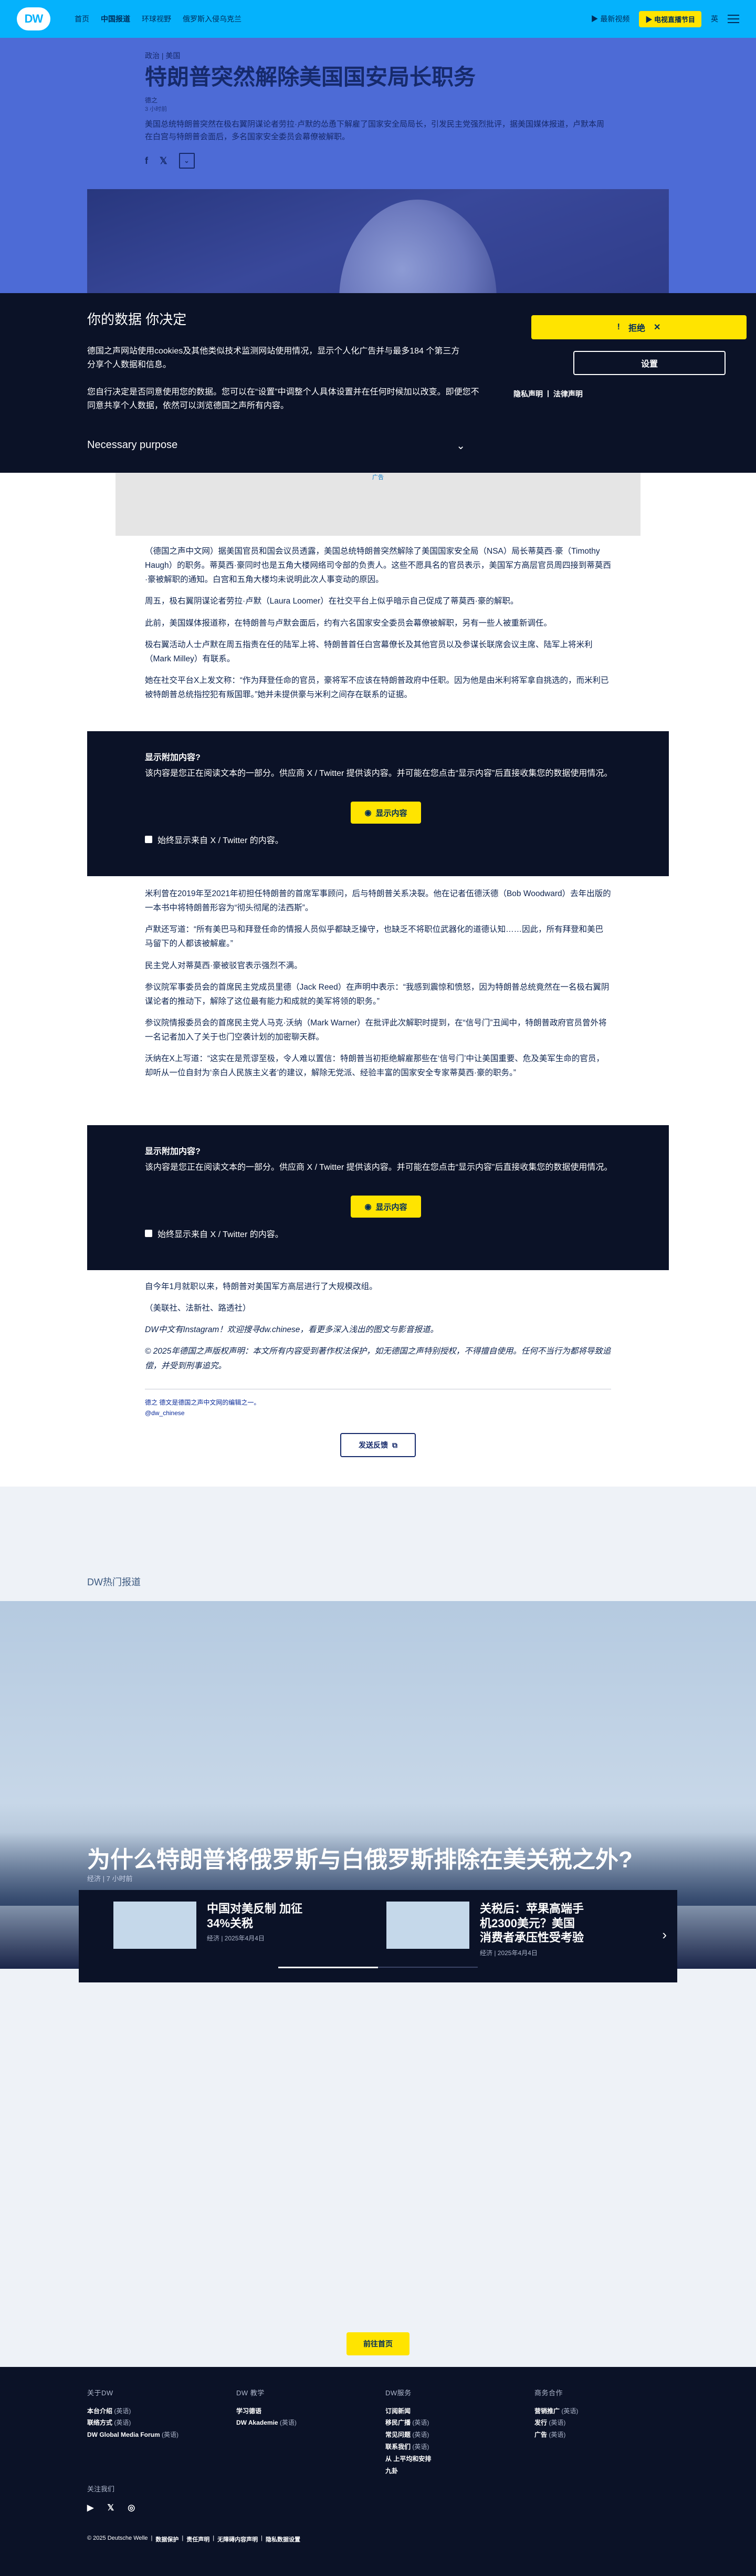 The width and height of the screenshot is (756, 2576). Describe the element at coordinates (186, 161) in the screenshot. I see `more-share-icon: ⌄` at that location.